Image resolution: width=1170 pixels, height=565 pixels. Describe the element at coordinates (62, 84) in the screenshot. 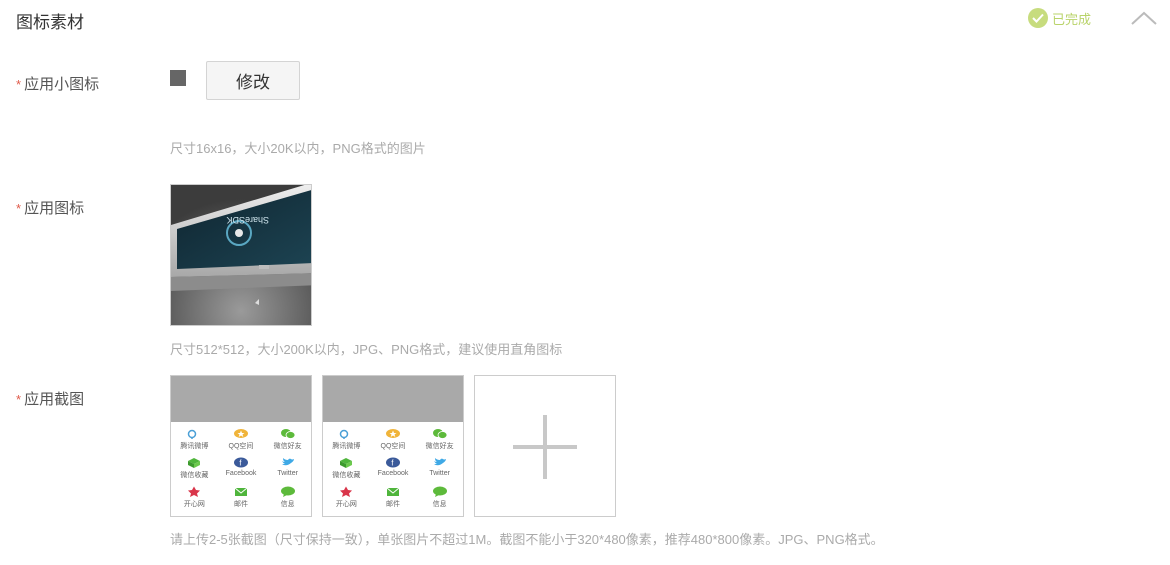

I see `small-icon-label-text: 应用小图标` at that location.